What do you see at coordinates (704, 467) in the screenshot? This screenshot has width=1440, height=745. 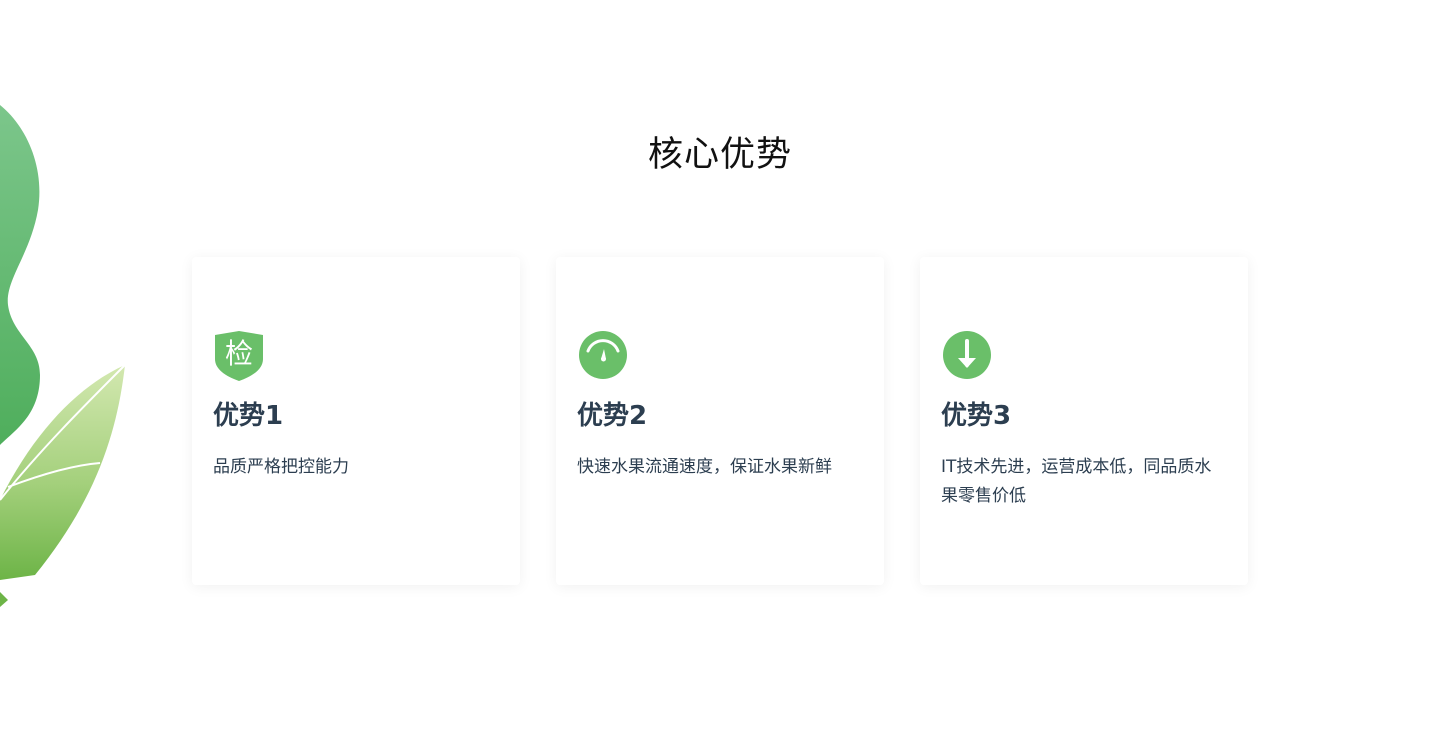 I see `card-description: 快速水果流通速度，保证水果新鲜` at bounding box center [704, 467].